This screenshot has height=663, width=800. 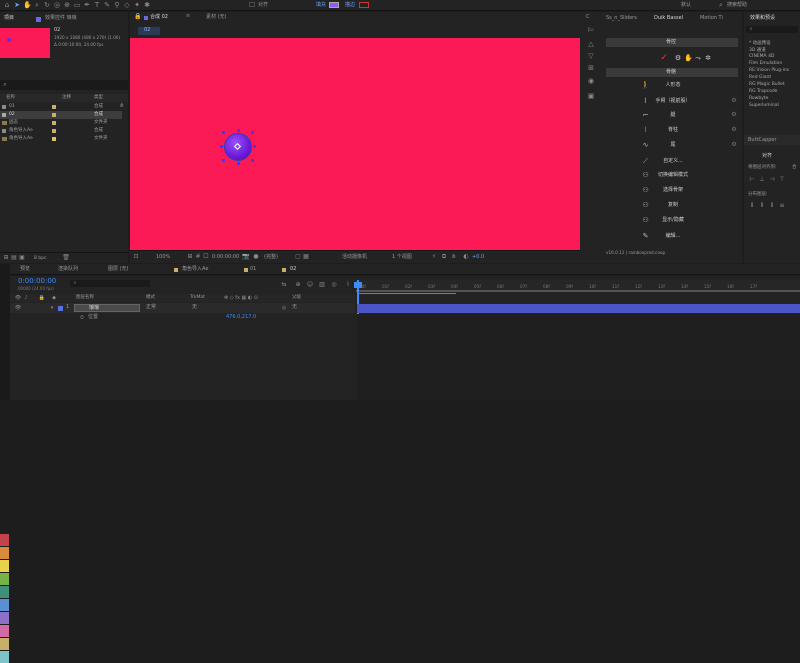 I want to click on expand-arrow-icon: ▾, so click(x=52, y=308).